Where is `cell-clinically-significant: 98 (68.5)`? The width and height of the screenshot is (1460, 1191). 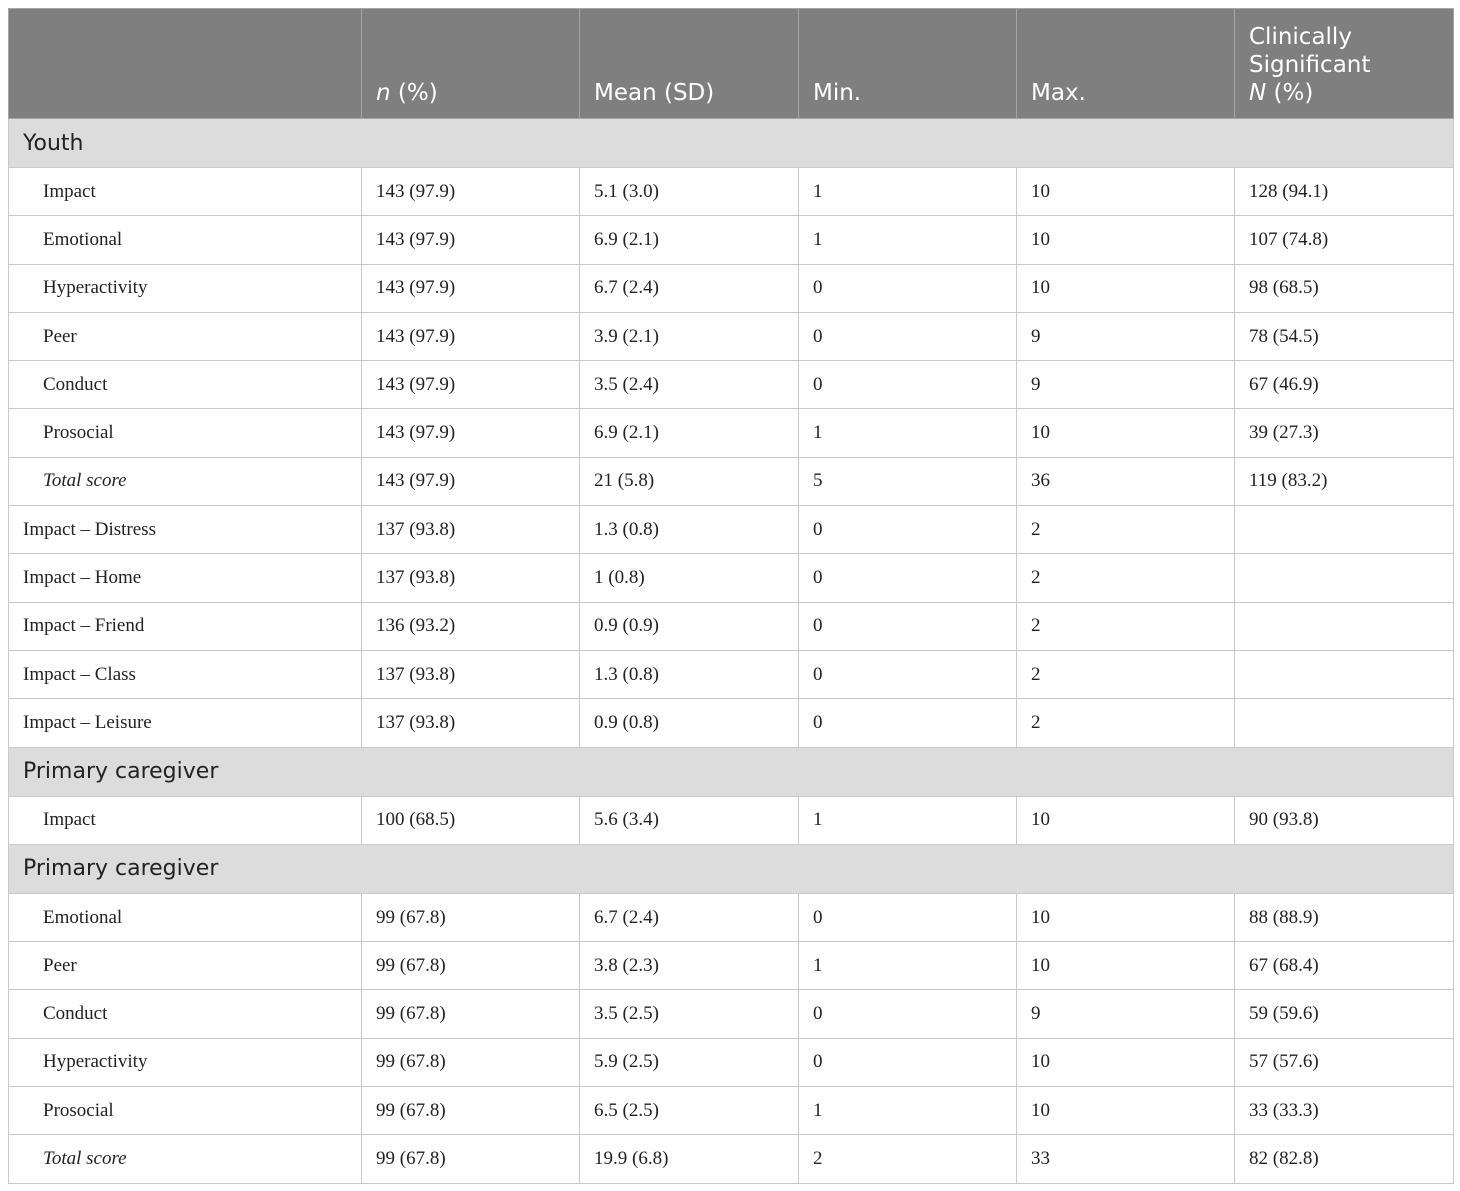
cell-clinically-significant: 98 (68.5) is located at coordinates (1344, 288).